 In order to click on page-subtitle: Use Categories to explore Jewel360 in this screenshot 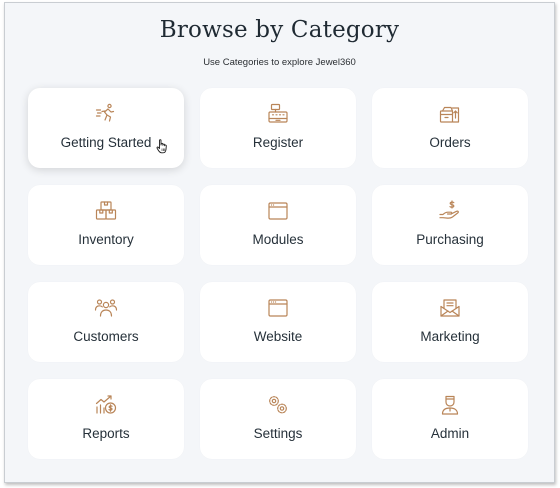, I will do `click(279, 62)`.